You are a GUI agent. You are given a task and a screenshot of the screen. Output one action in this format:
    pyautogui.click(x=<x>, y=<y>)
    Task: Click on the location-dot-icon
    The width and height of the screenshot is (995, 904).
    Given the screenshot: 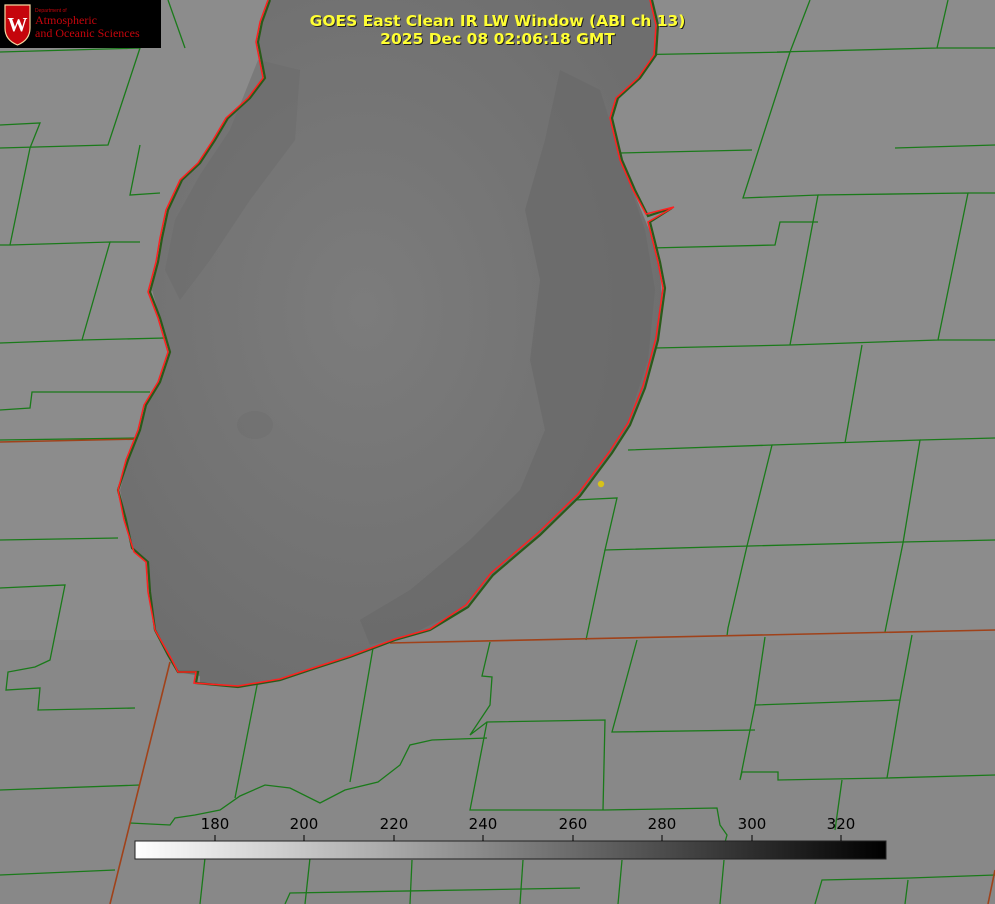 What is the action you would take?
    pyautogui.click(x=601, y=484)
    